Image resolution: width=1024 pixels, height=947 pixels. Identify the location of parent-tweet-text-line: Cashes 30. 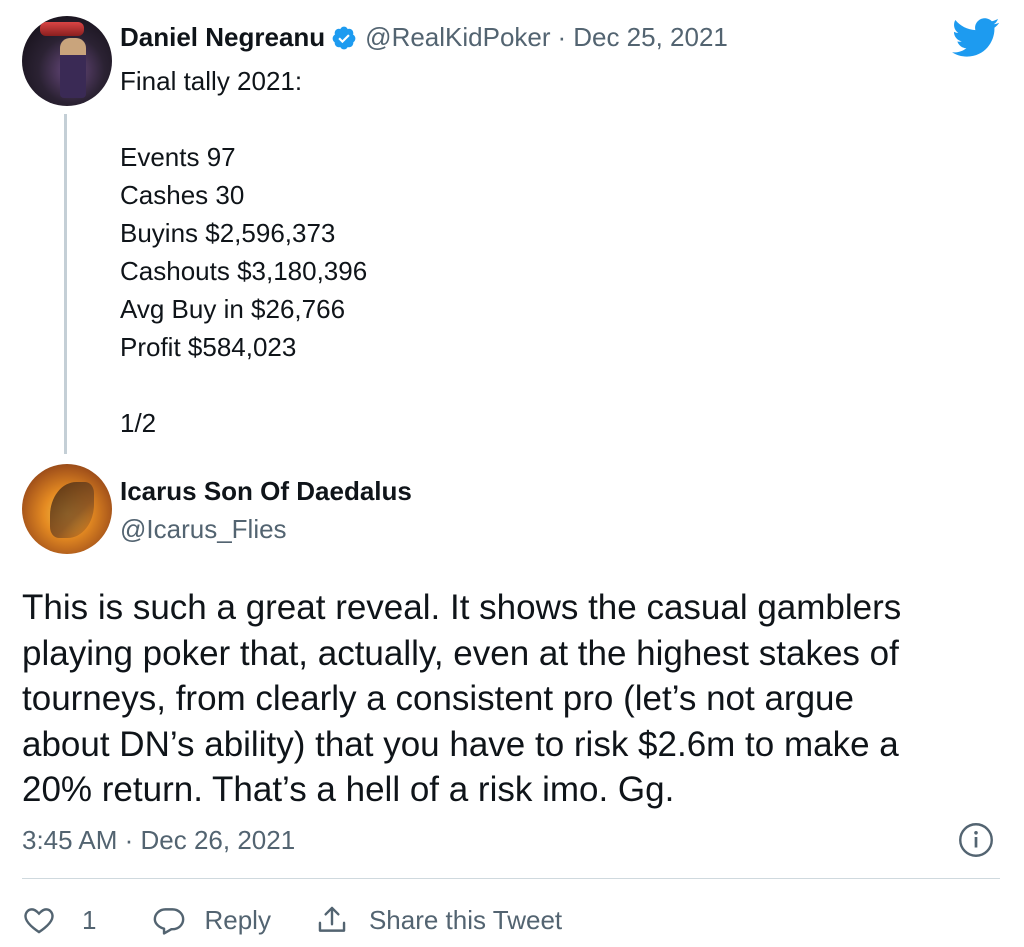
(182, 195).